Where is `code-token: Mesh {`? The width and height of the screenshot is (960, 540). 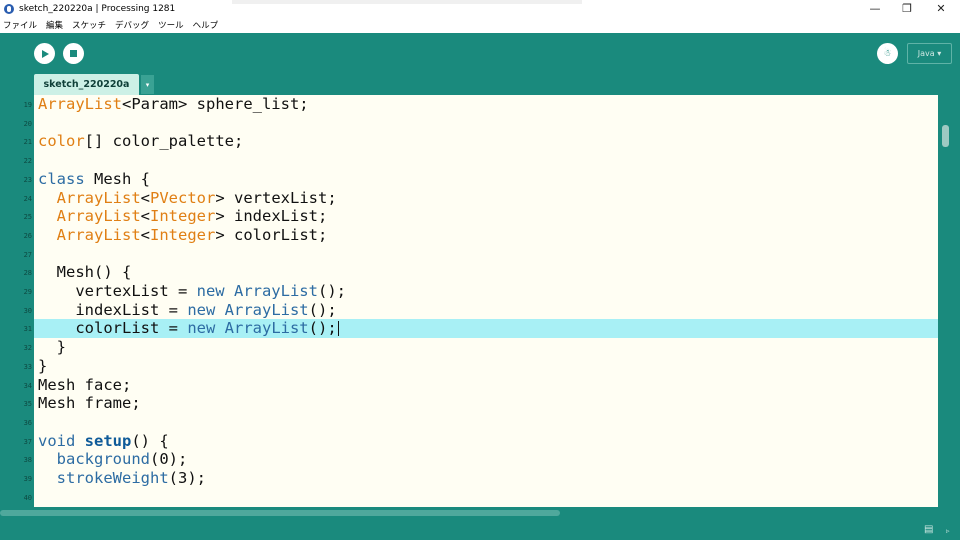
code-token: Mesh { is located at coordinates (117, 178).